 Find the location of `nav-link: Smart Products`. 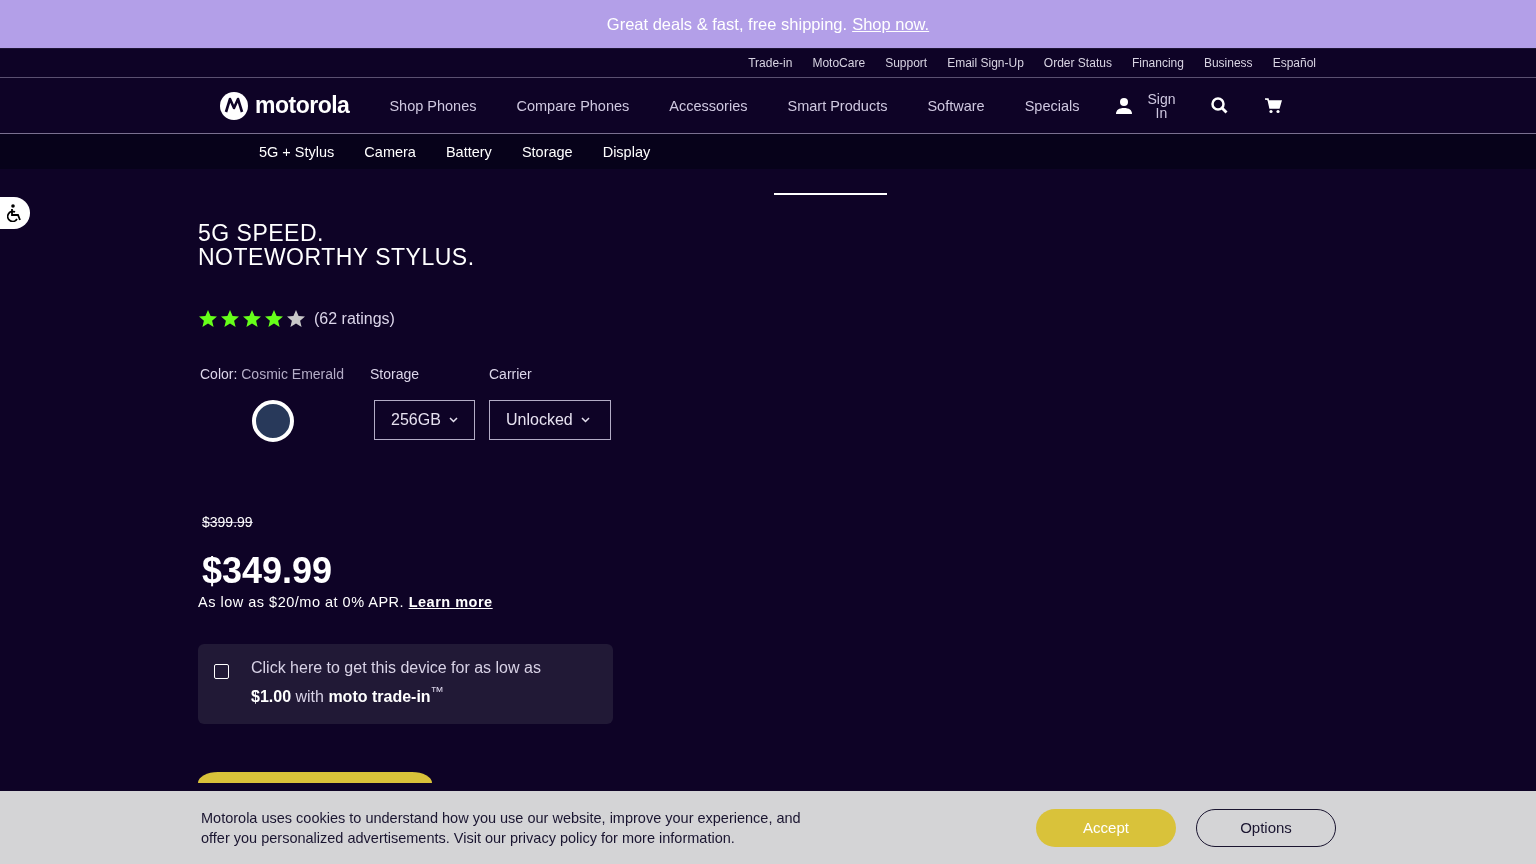

nav-link: Smart Products is located at coordinates (837, 105).